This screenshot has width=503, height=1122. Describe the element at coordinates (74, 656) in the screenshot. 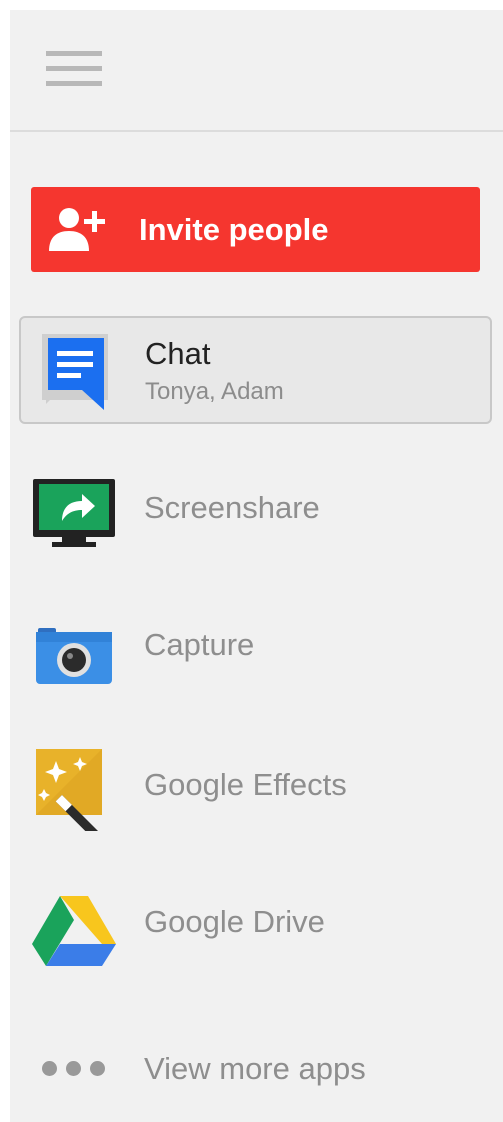

I see `camera-icon` at that location.